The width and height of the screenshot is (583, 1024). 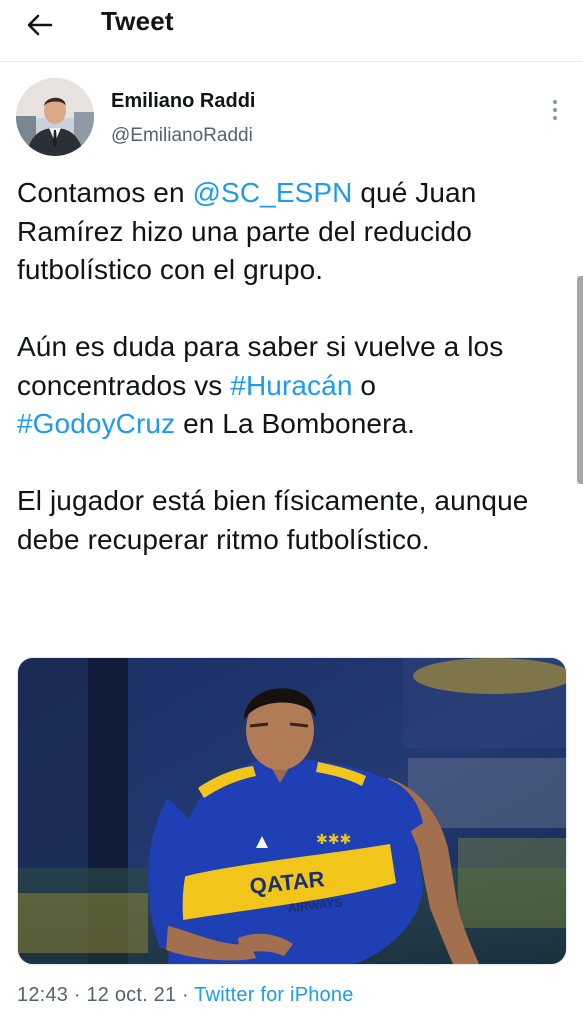 I want to click on avatar, so click(x=55, y=117).